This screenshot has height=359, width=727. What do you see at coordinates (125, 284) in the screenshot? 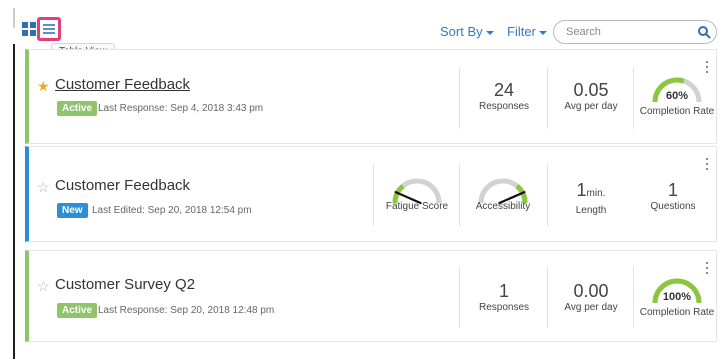
I see `survey-title: Customer Survey Q2` at bounding box center [125, 284].